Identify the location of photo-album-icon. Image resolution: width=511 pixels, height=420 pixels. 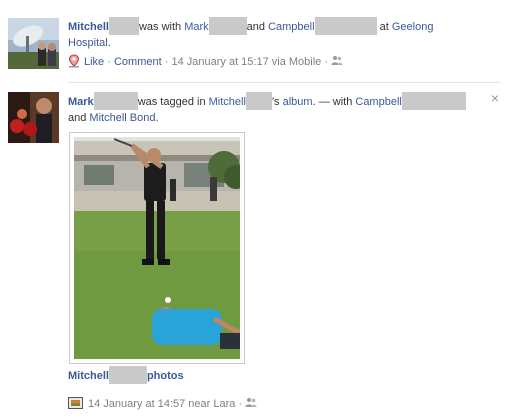
(75, 403).